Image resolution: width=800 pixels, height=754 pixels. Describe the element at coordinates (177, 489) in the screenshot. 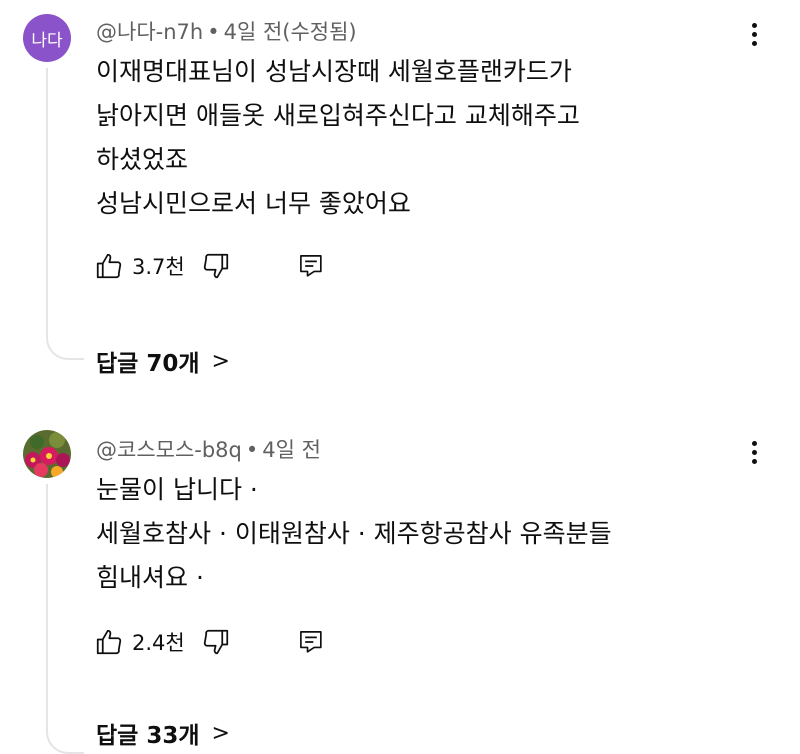

I see `comment-line: 눈물이 납니다 ·` at that location.